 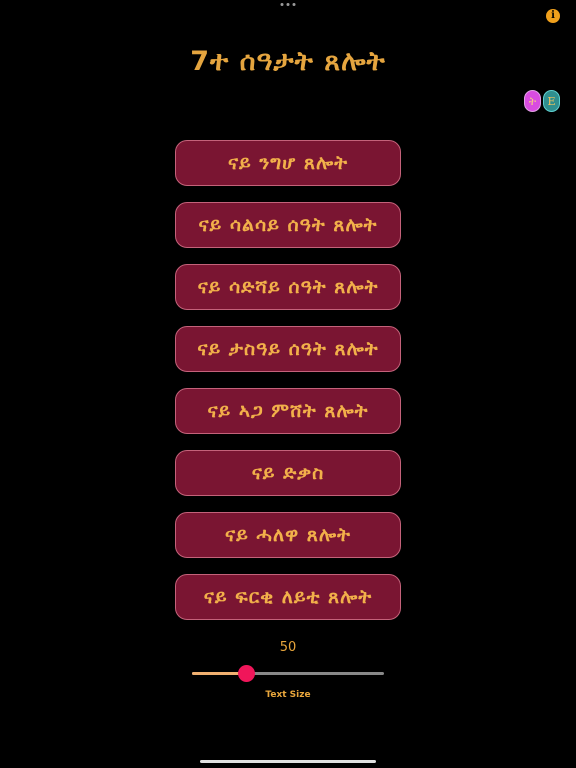 I want to click on midnight-prayer-button: ናይ ፍርቂ ለይቲ ጸሎት, so click(x=288, y=597).